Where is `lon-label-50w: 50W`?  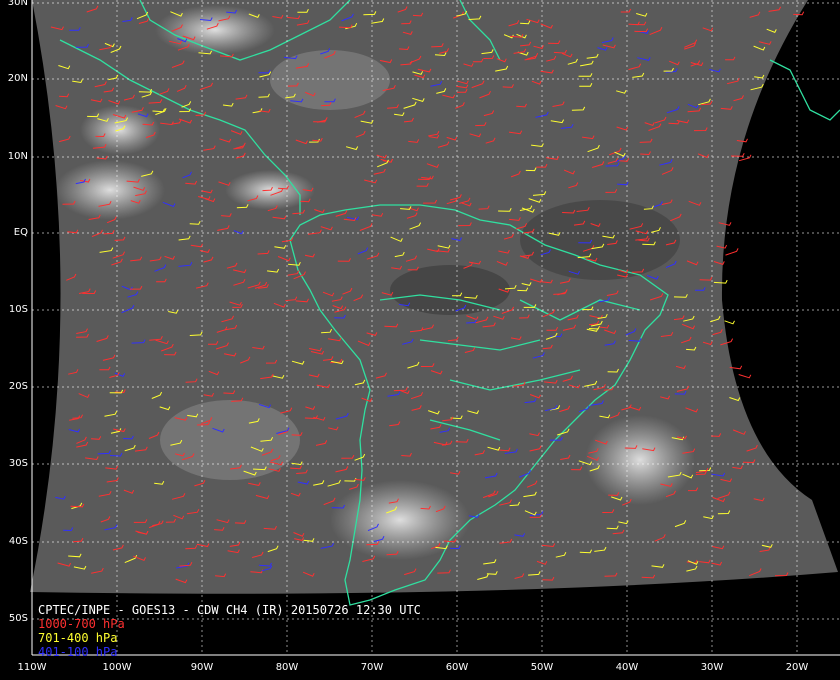 lon-label-50w: 50W is located at coordinates (542, 667).